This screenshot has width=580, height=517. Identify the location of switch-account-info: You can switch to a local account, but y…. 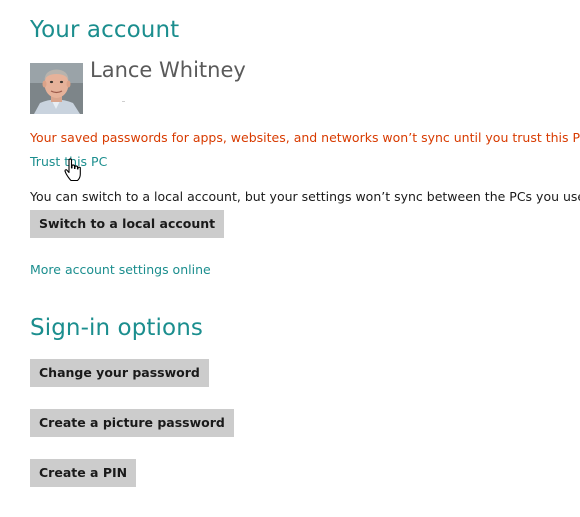
(305, 196).